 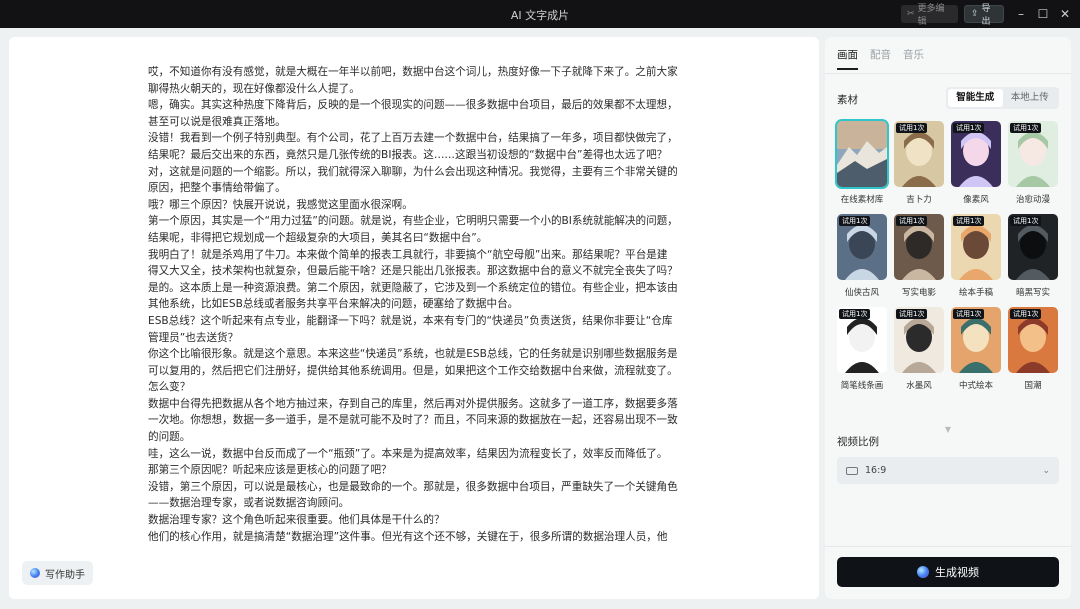 What do you see at coordinates (414, 569) in the screenshot?
I see `bottom-fade` at bounding box center [414, 569].